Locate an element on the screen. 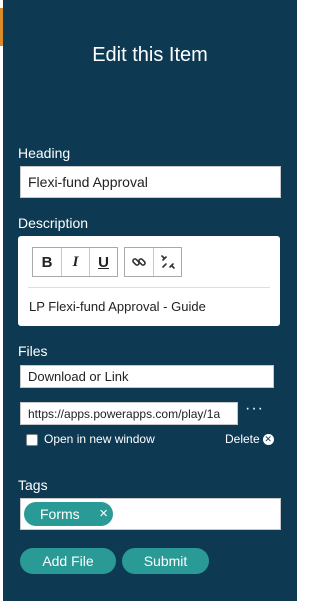 This screenshot has width=320, height=601. editor-divider is located at coordinates (149, 287).